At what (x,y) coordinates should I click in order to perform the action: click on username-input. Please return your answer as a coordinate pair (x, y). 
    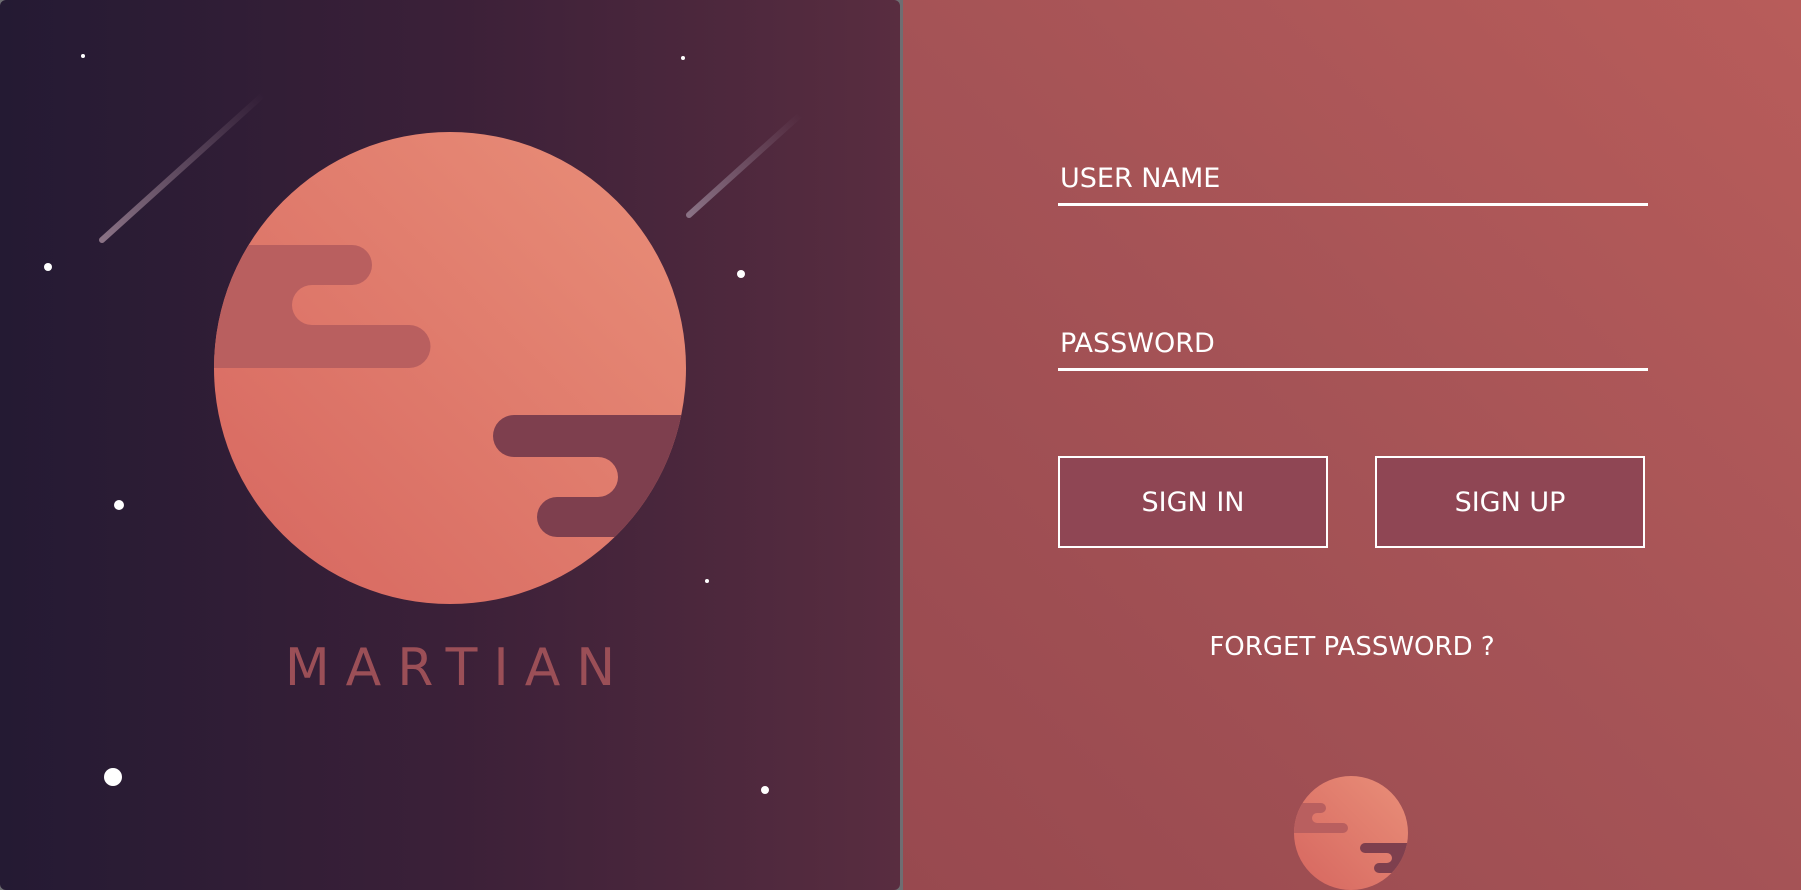
    Looking at the image, I should click on (1353, 173).